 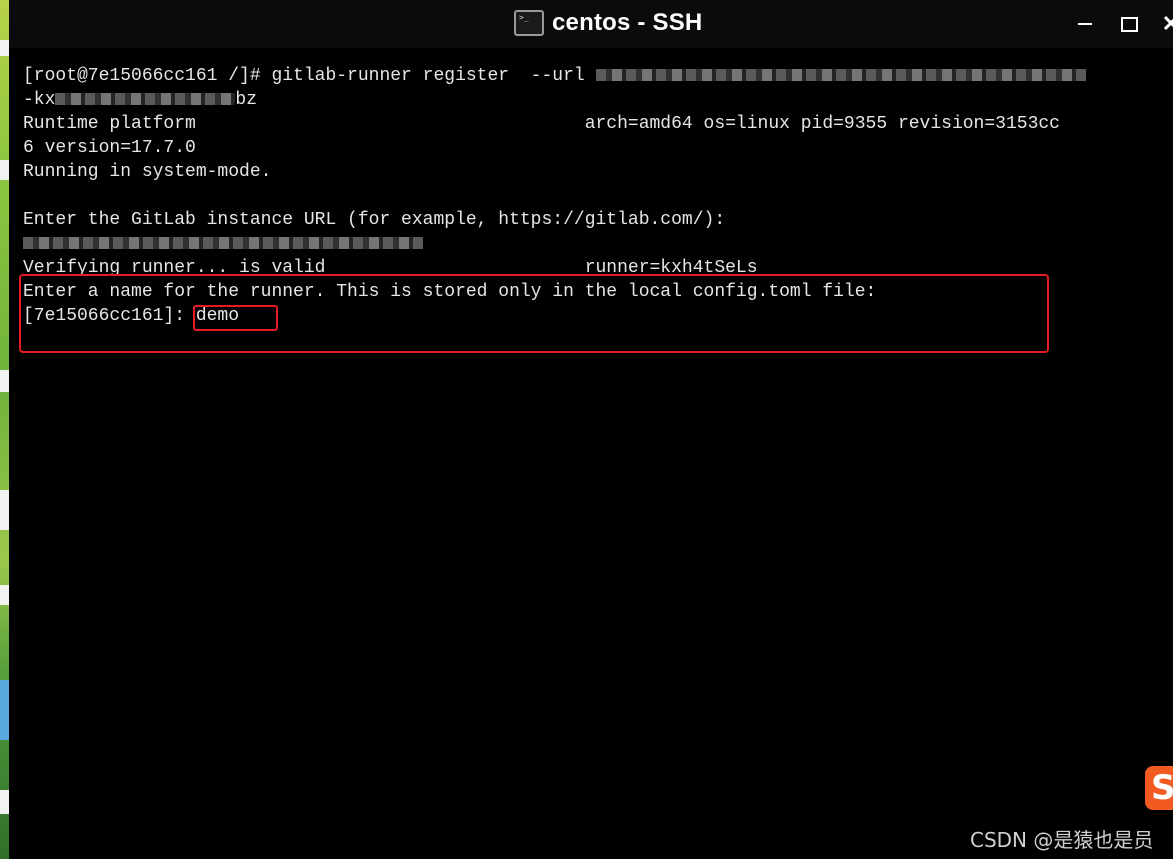 I want to click on csdn-watermark: CSDN @是猿也是员, so click(x=1062, y=840).